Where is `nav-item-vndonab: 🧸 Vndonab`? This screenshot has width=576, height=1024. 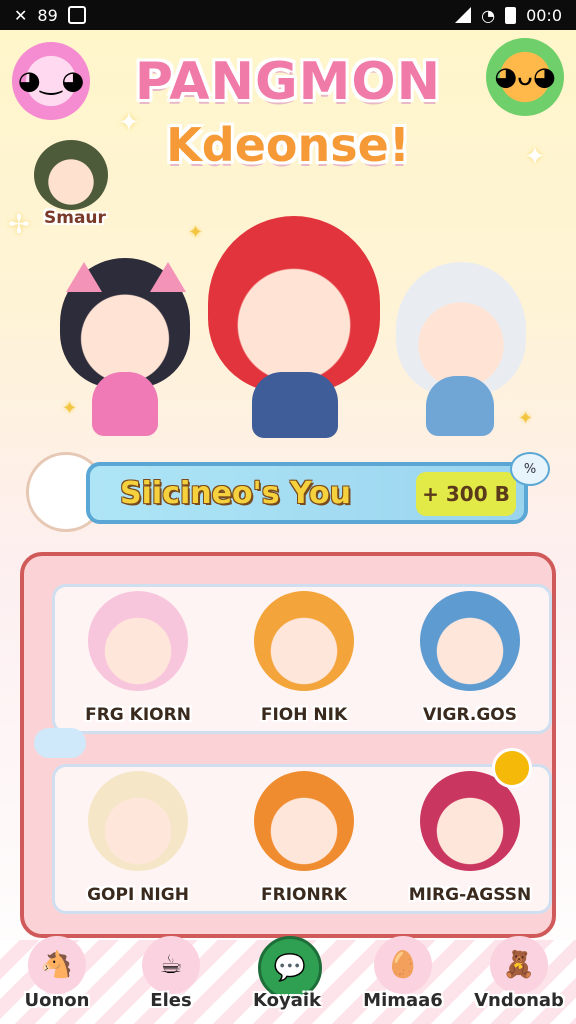
nav-item-vndonab: 🧸 Vndonab is located at coordinates (519, 980).